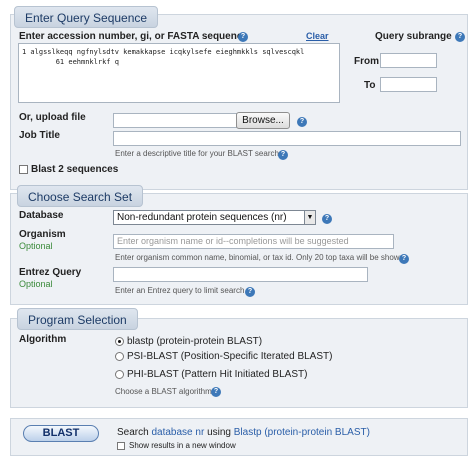 This screenshot has width=474, height=462. What do you see at coordinates (413, 36) in the screenshot?
I see `query-subrange-label: Query subrange` at bounding box center [413, 36].